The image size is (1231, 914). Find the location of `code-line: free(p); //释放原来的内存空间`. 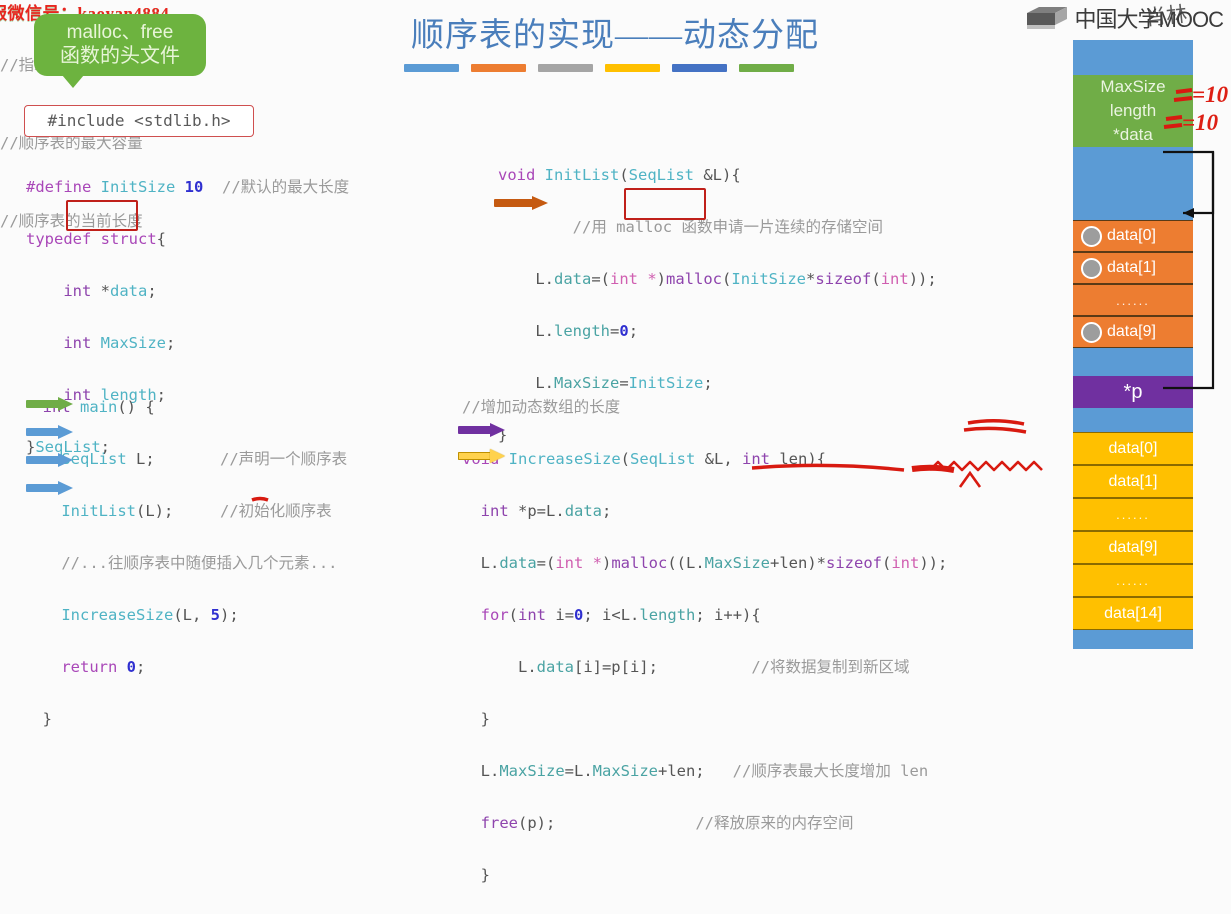

code-line: free(p); //释放原来的内存空间 is located at coordinates (667, 823).